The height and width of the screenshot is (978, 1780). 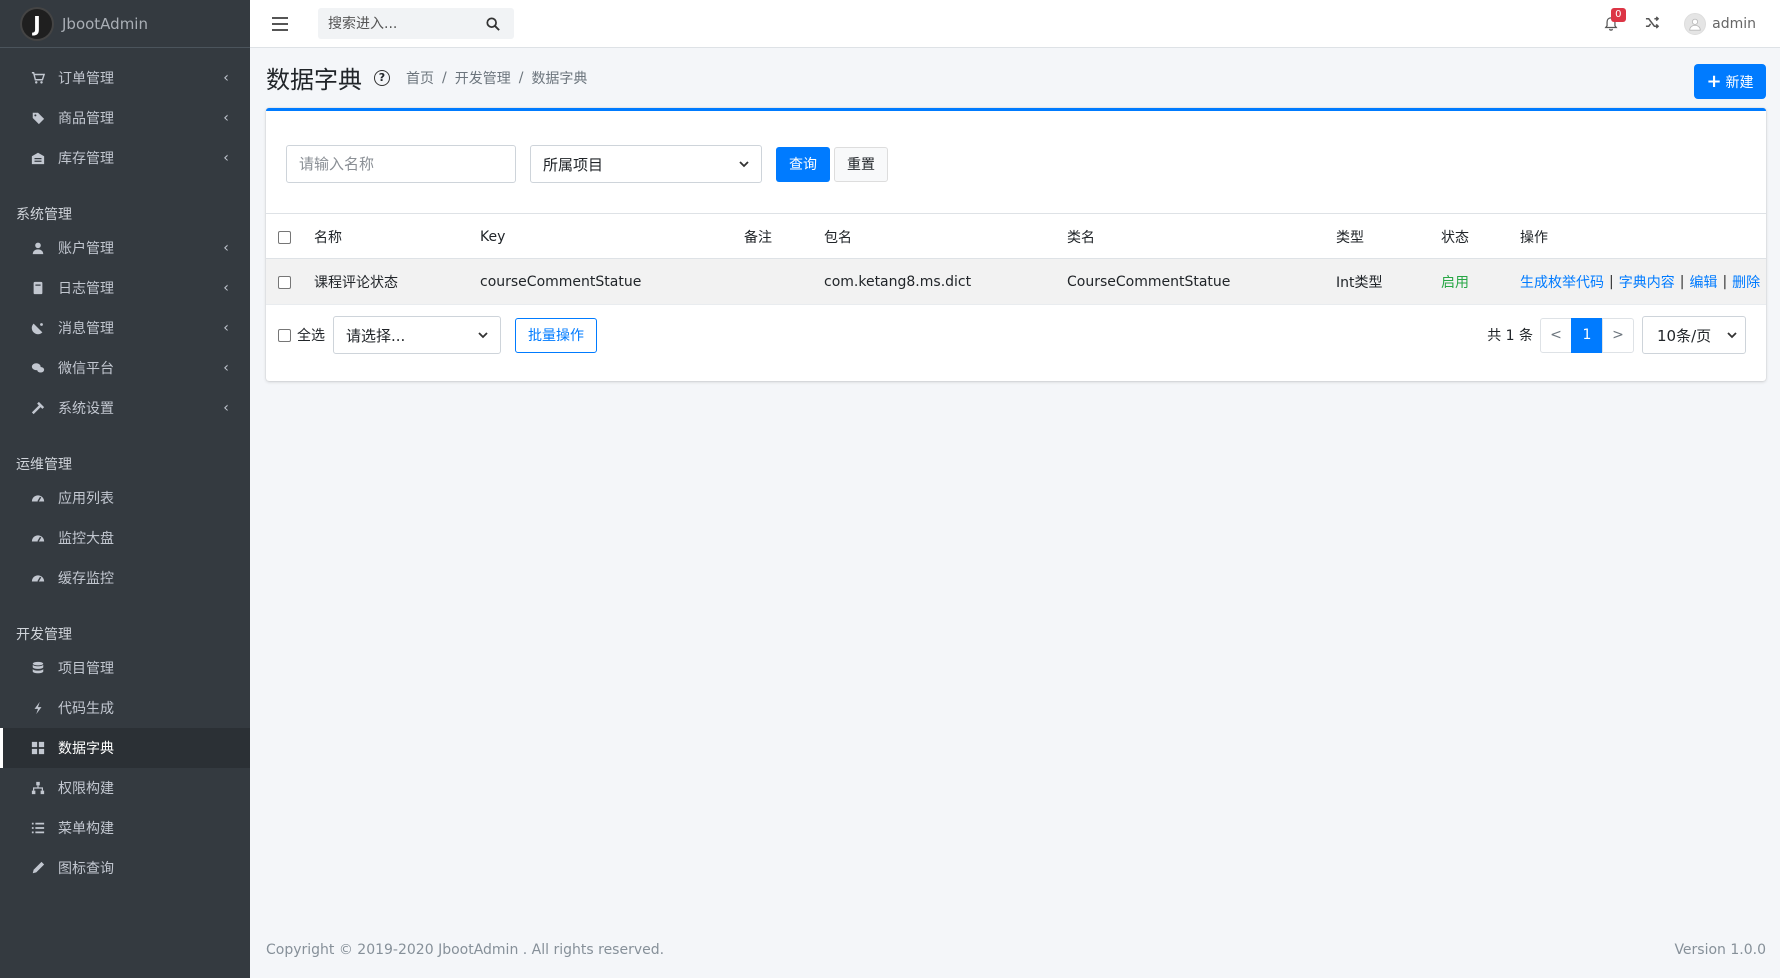 What do you see at coordinates (86, 369) in the screenshot?
I see `sidebar-item-label: 微信平台` at bounding box center [86, 369].